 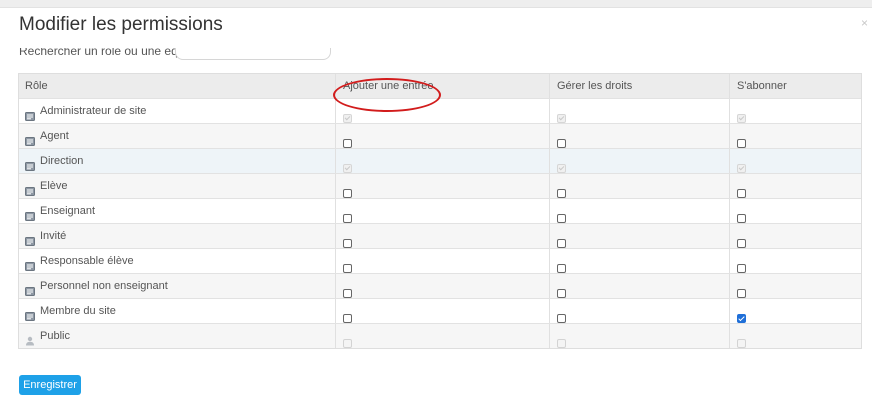 What do you see at coordinates (54, 136) in the screenshot?
I see `role-name: Agent` at bounding box center [54, 136].